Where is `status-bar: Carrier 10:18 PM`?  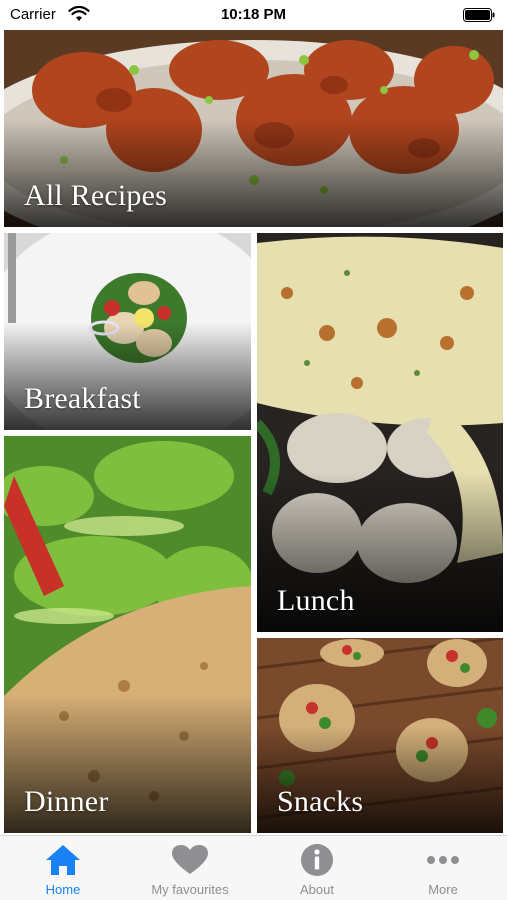
status-bar: Carrier 10:18 PM is located at coordinates (253, 15).